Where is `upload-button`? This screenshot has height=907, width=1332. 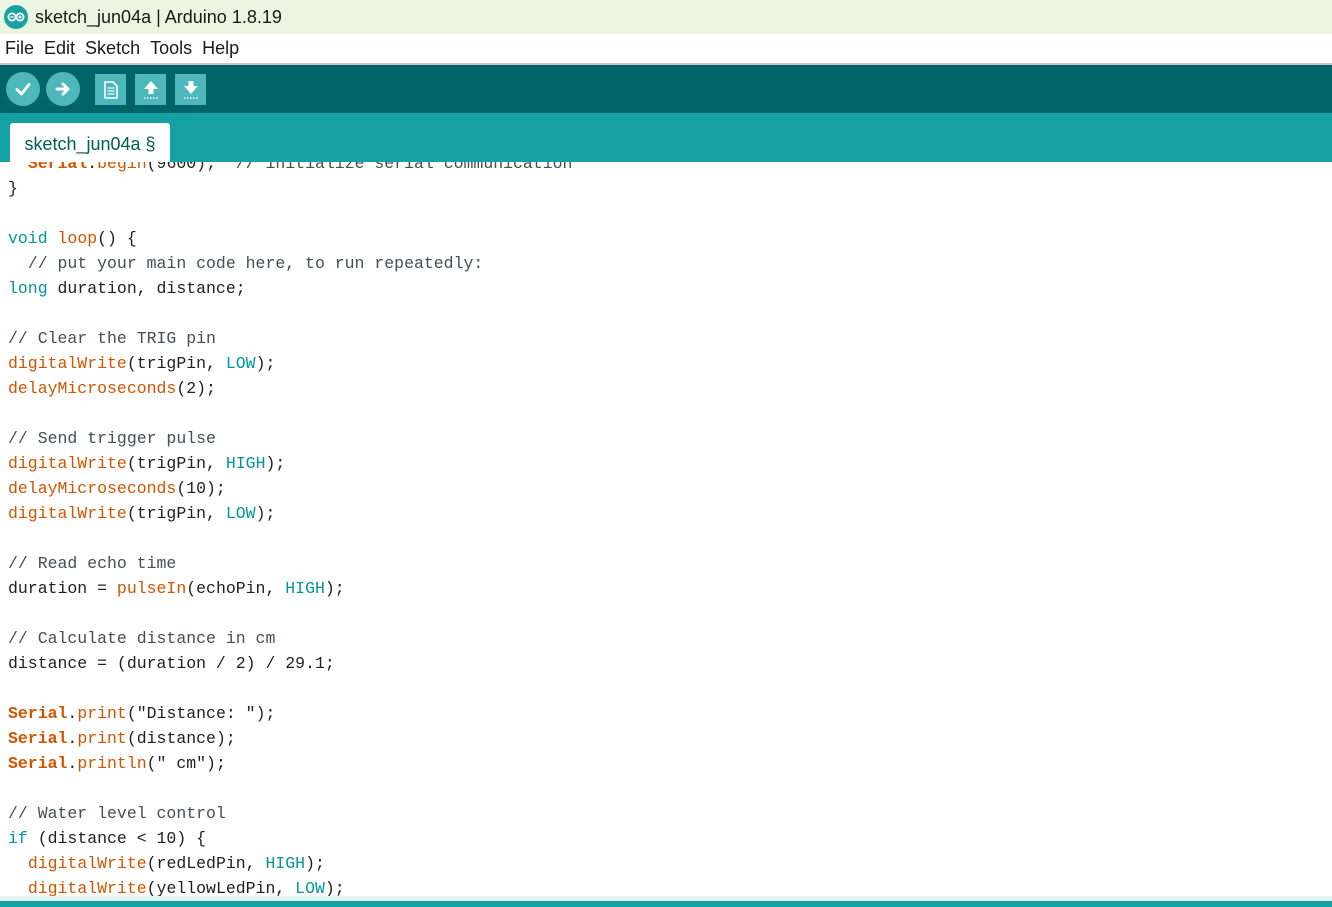 upload-button is located at coordinates (63, 89).